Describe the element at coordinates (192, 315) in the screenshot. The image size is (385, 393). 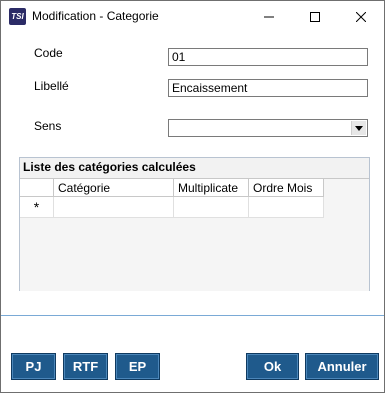
I see `separator-line` at that location.